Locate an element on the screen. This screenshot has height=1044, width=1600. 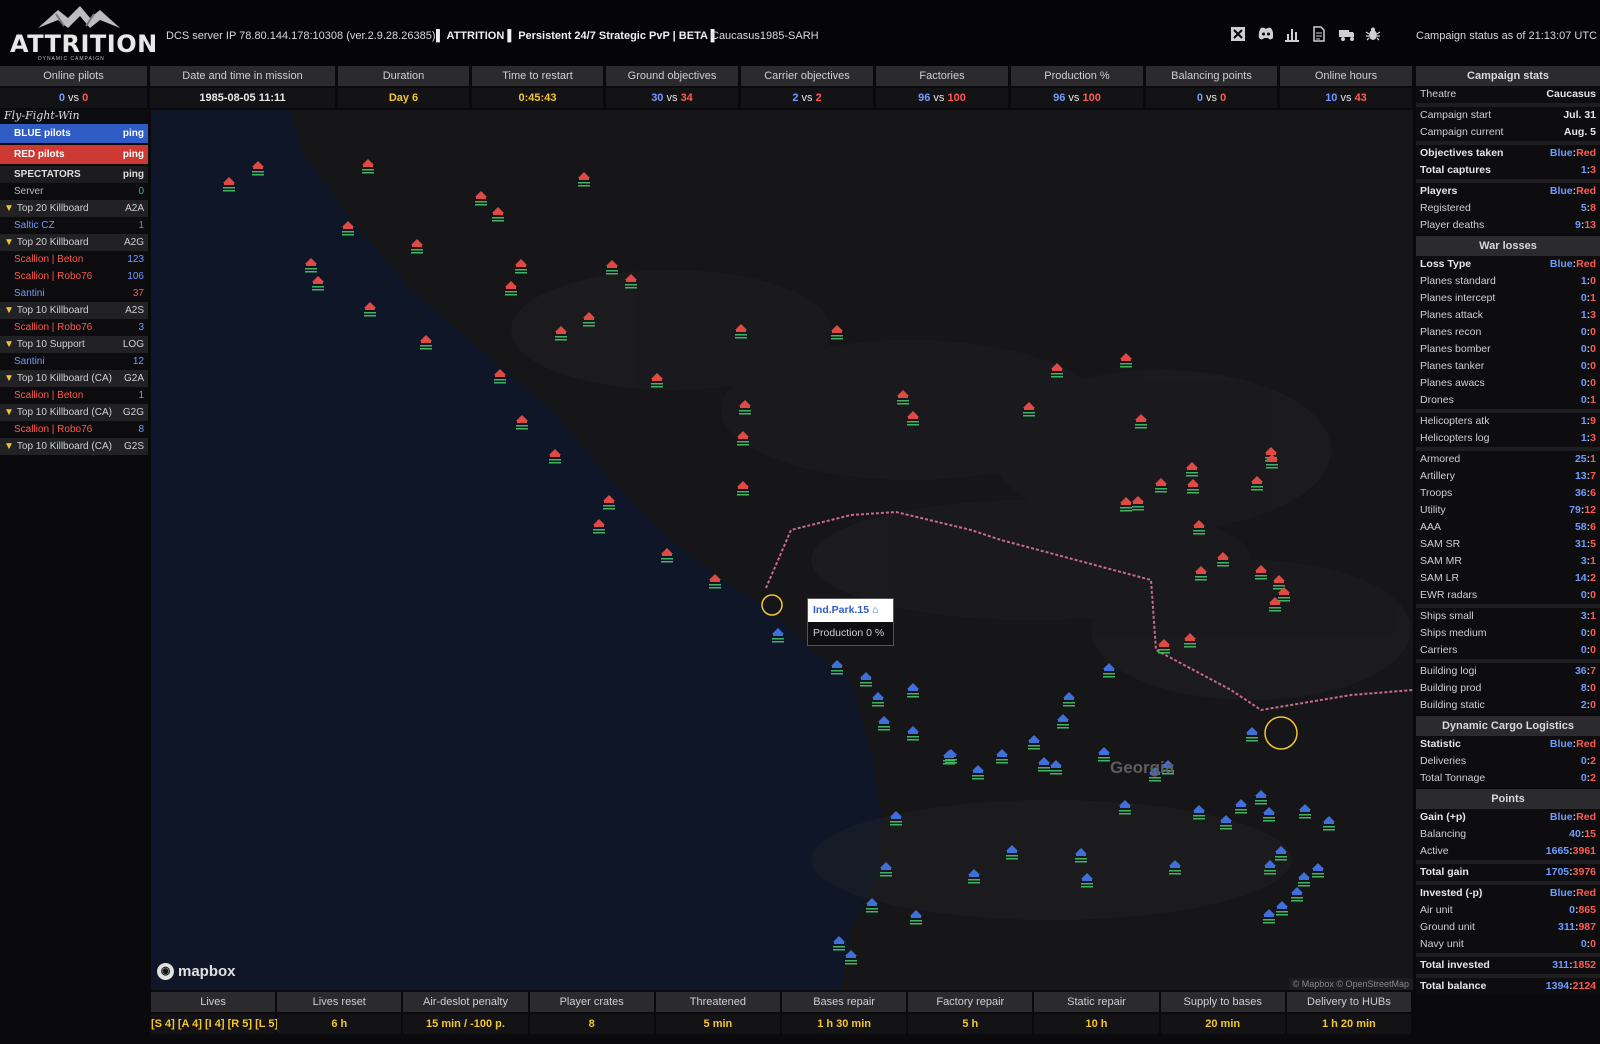
discord-icon is located at coordinates (1265, 34).